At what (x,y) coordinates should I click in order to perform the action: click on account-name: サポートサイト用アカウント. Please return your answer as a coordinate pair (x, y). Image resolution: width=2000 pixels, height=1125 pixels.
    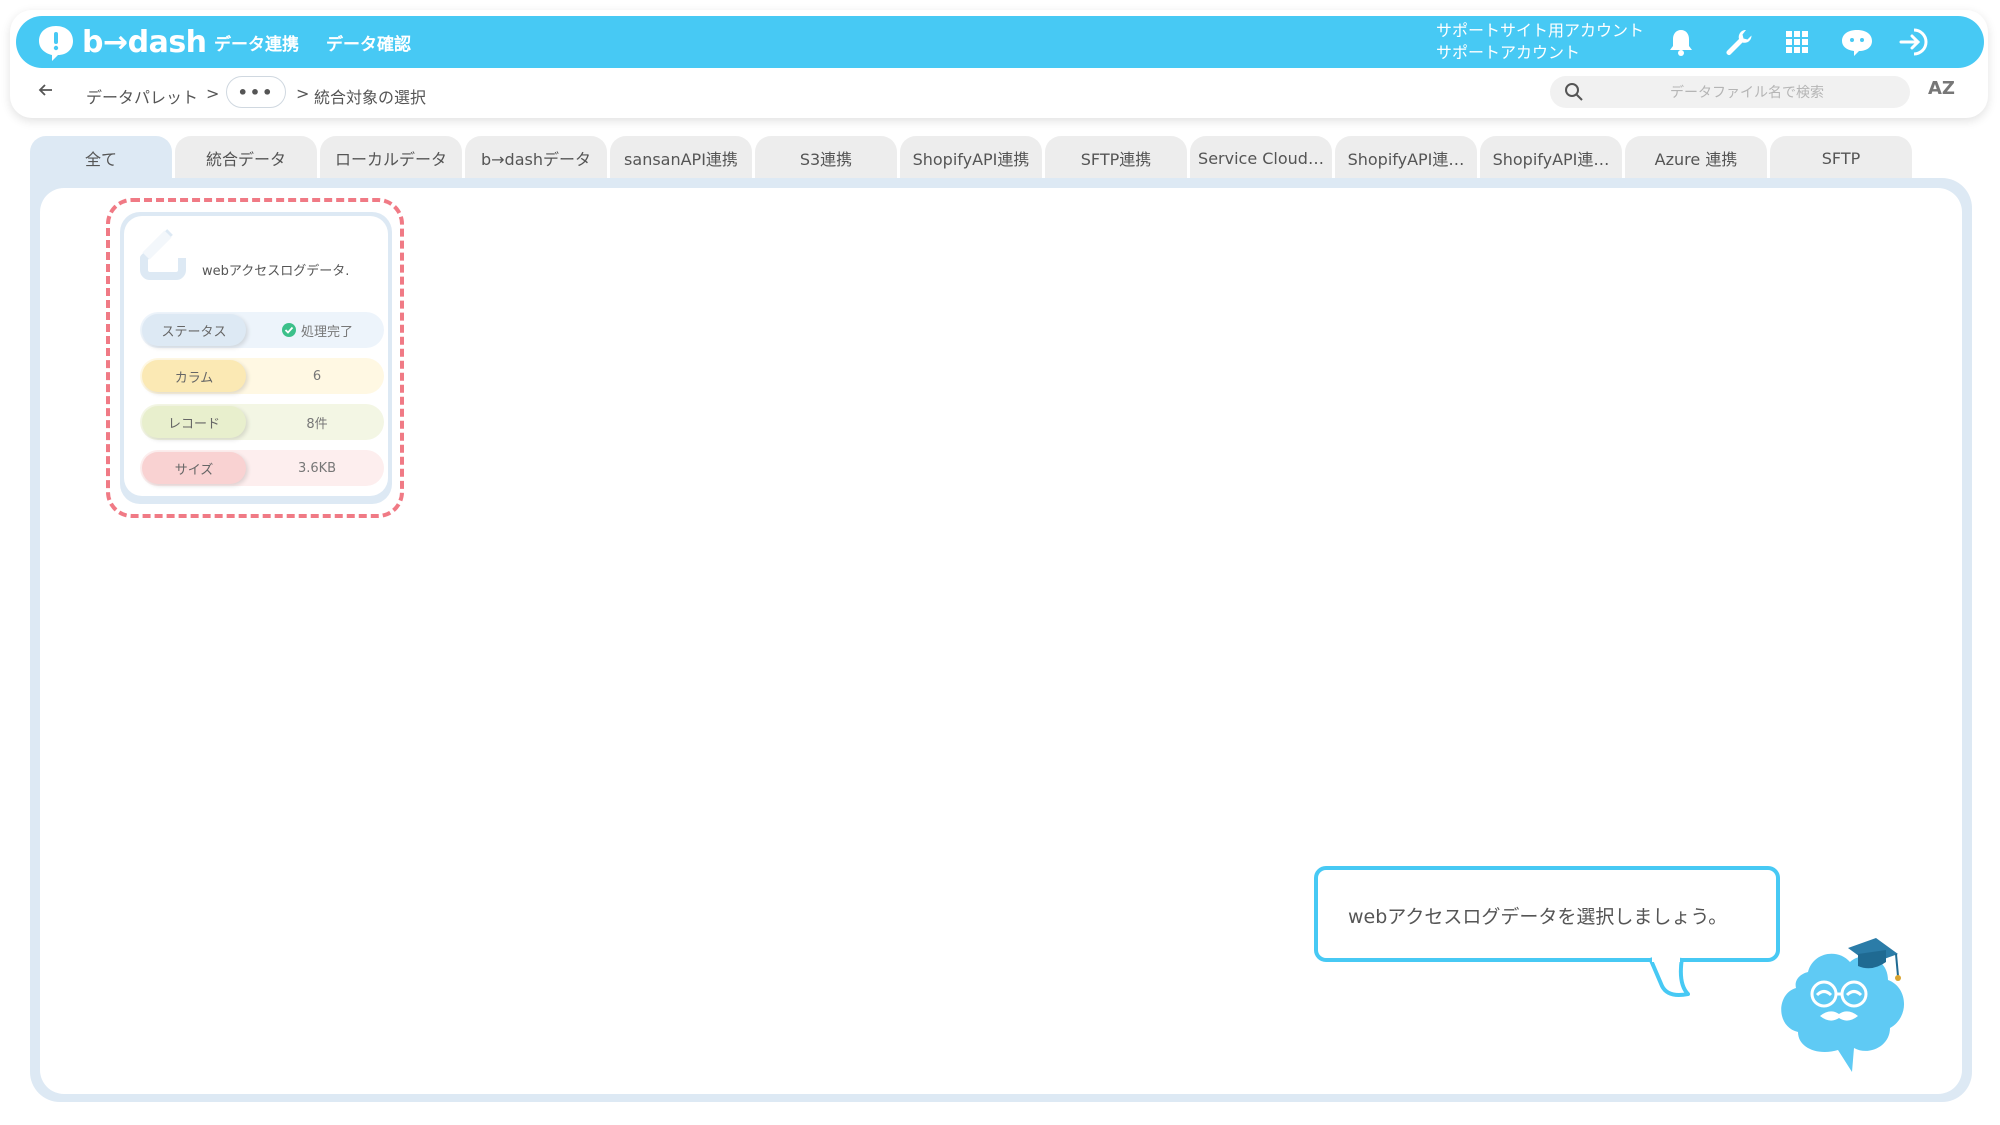
    Looking at the image, I should click on (1540, 30).